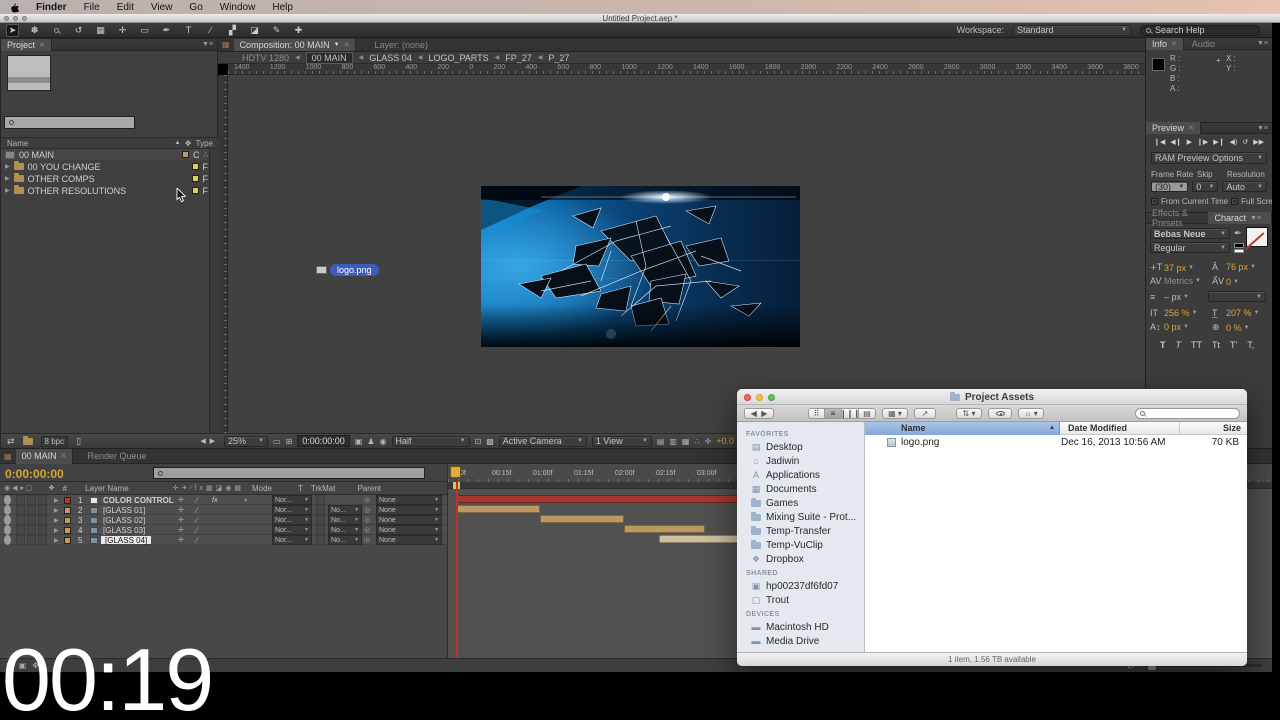 The image size is (1280, 720). Describe the element at coordinates (490, 441) in the screenshot. I see `transparency-grid-icon: ▩` at that location.